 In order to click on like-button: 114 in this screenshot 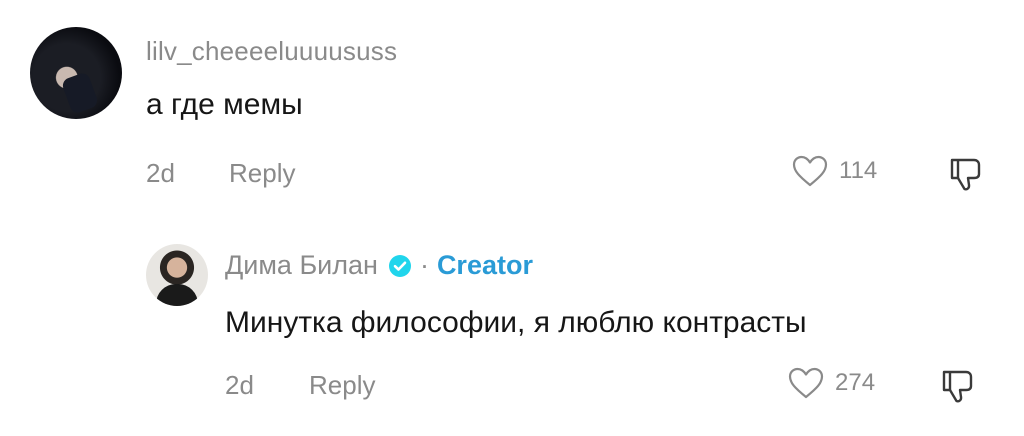, I will do `click(834, 171)`.